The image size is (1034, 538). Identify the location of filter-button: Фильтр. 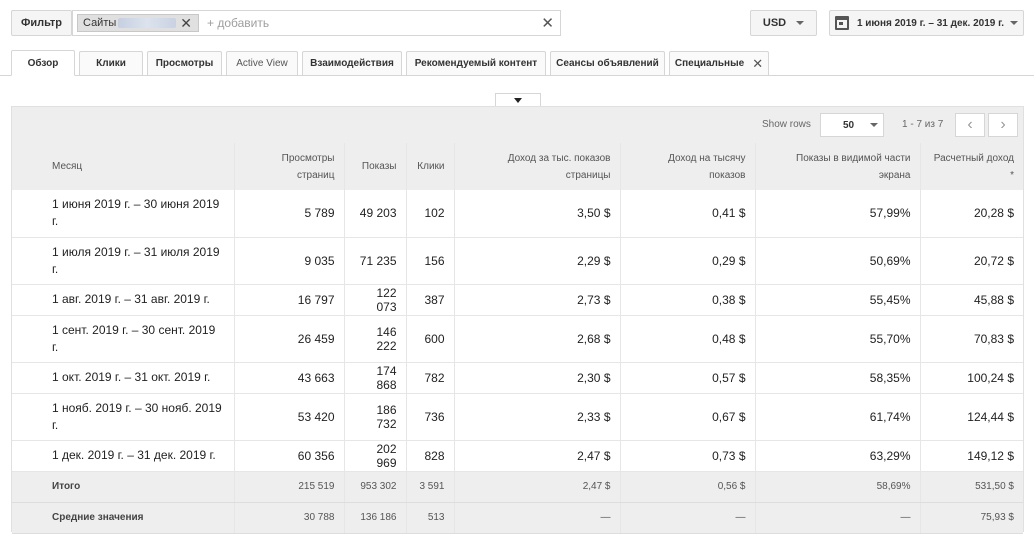
(41, 23).